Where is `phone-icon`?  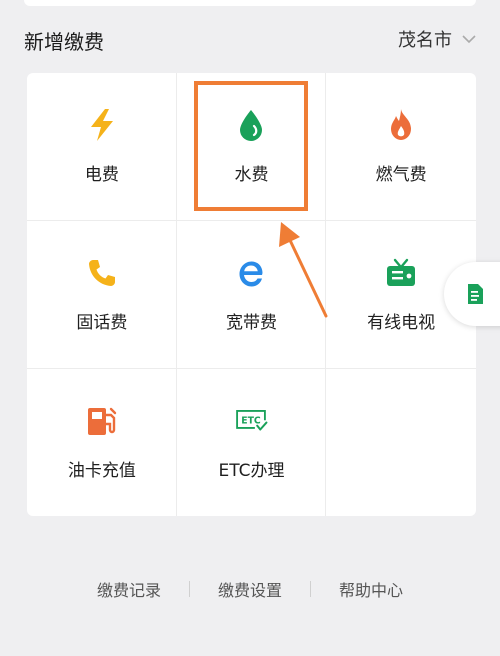
phone-icon is located at coordinates (102, 273).